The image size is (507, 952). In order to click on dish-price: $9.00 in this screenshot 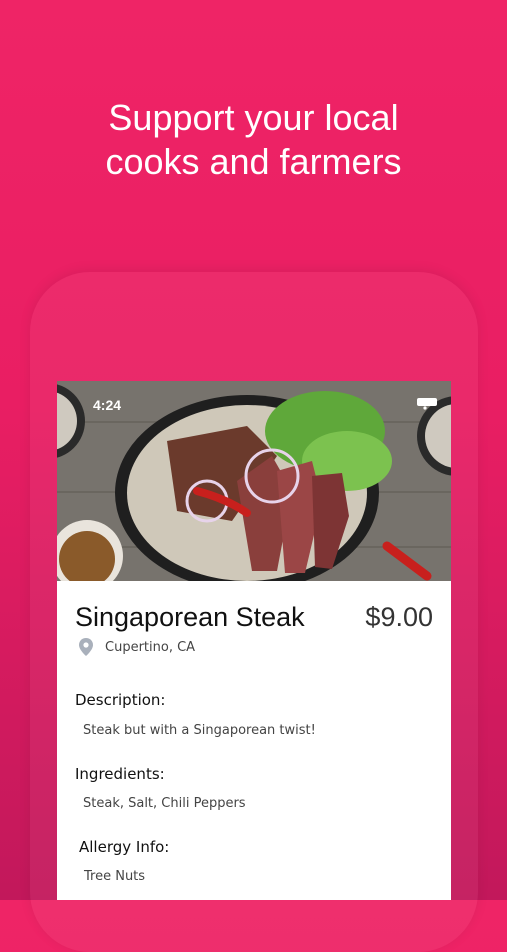, I will do `click(399, 617)`.